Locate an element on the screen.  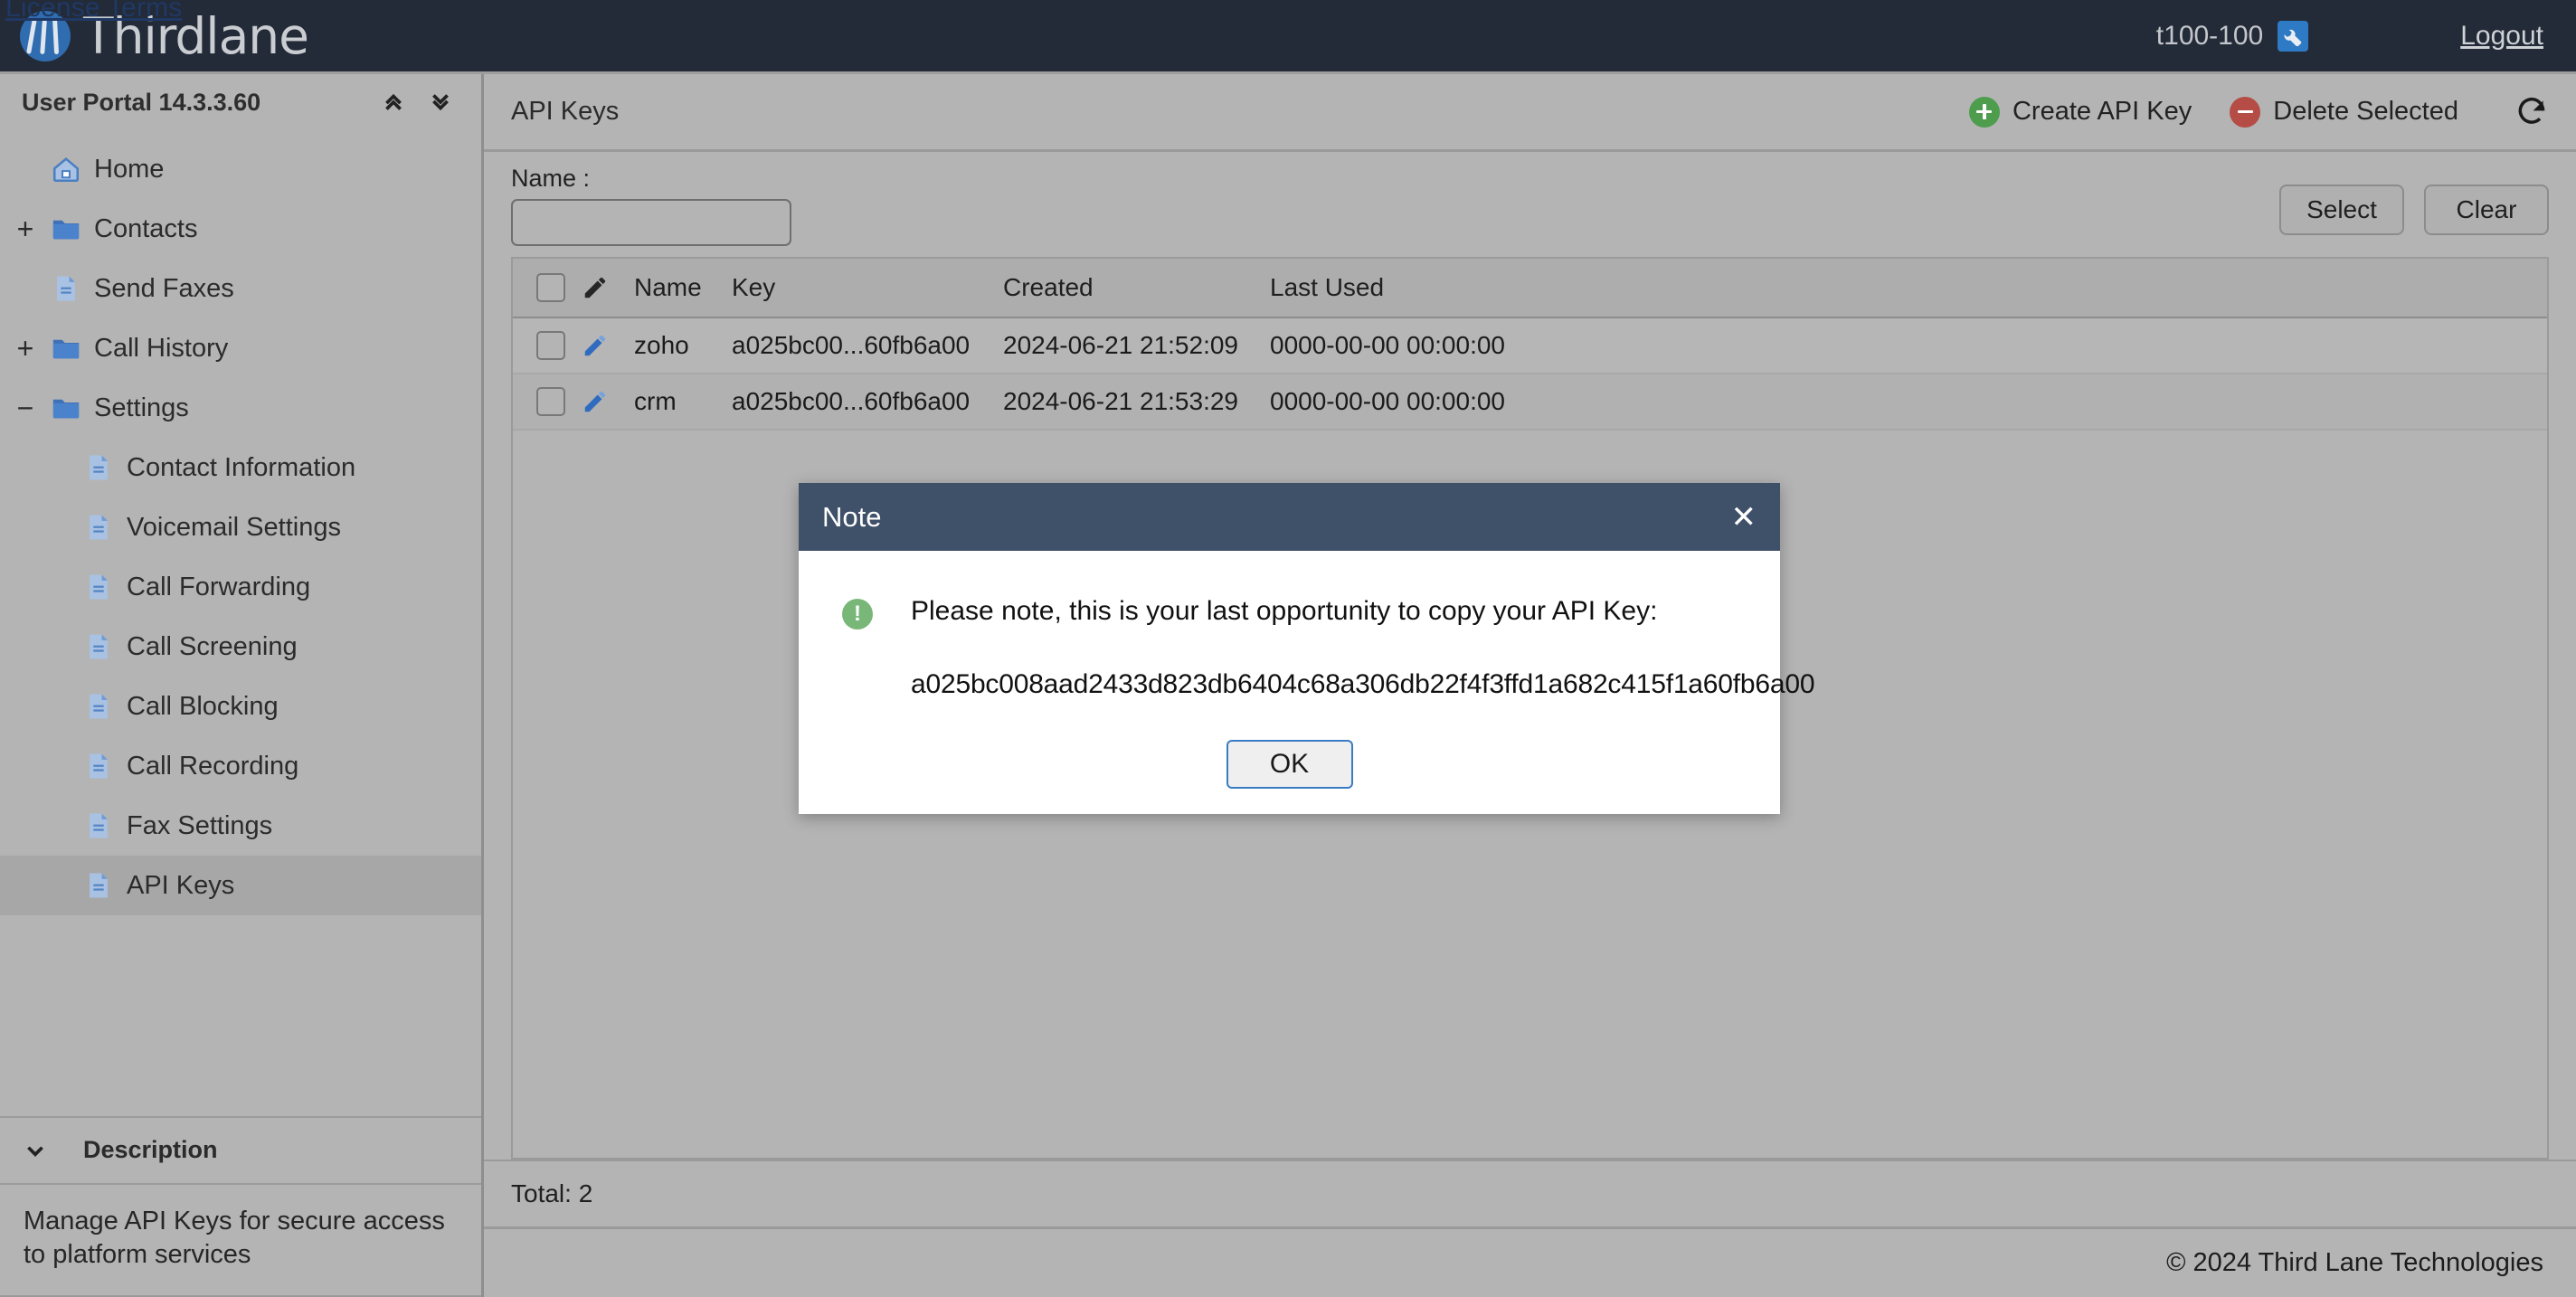
sidebar-item-fax-settings: Fax Settings is located at coordinates (240, 826).